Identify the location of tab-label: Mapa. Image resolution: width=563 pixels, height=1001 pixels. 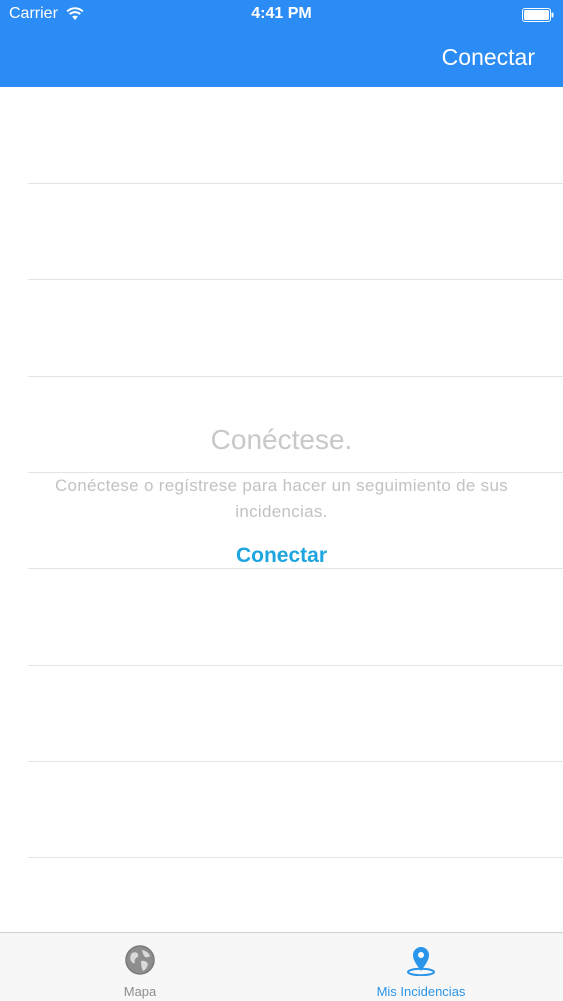
(140, 991).